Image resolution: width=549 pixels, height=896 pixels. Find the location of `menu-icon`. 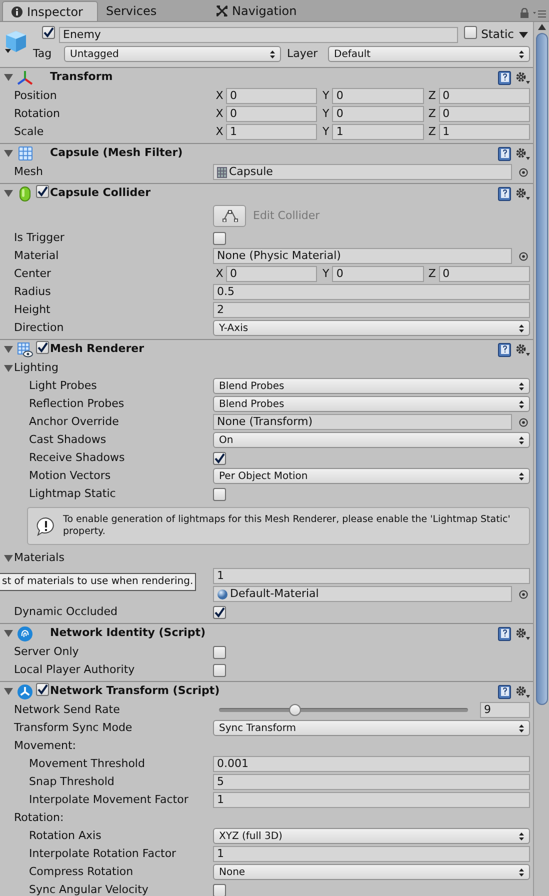

menu-icon is located at coordinates (539, 14).